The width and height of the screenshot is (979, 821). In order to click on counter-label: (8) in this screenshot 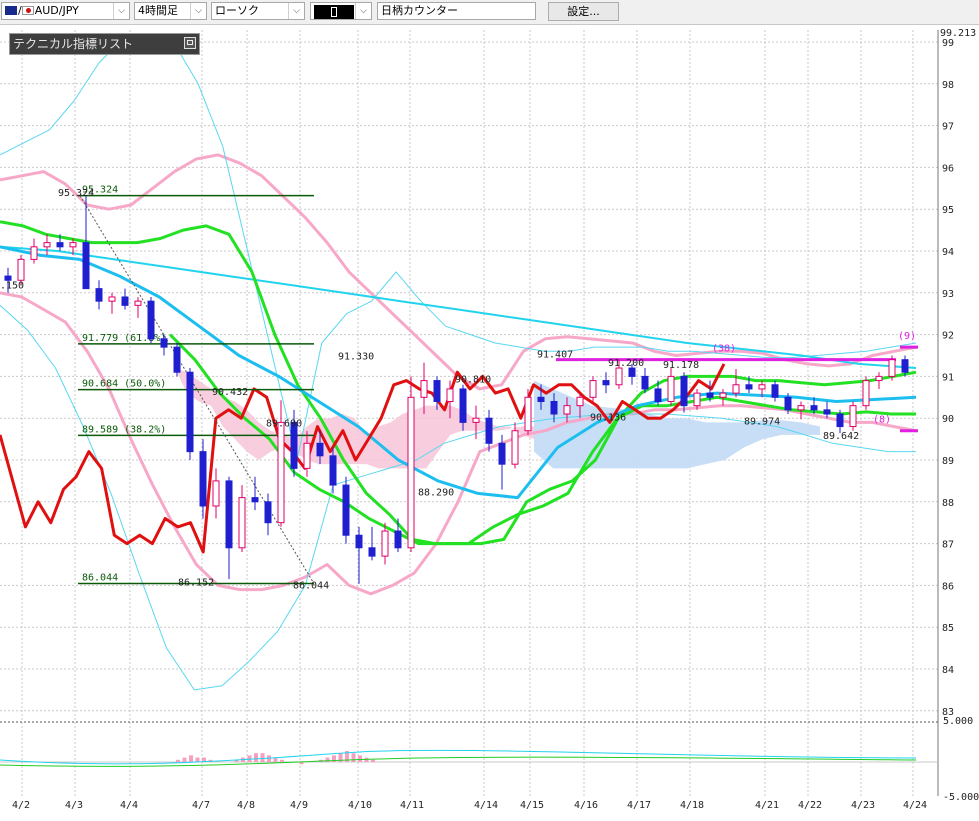, I will do `click(882, 419)`.